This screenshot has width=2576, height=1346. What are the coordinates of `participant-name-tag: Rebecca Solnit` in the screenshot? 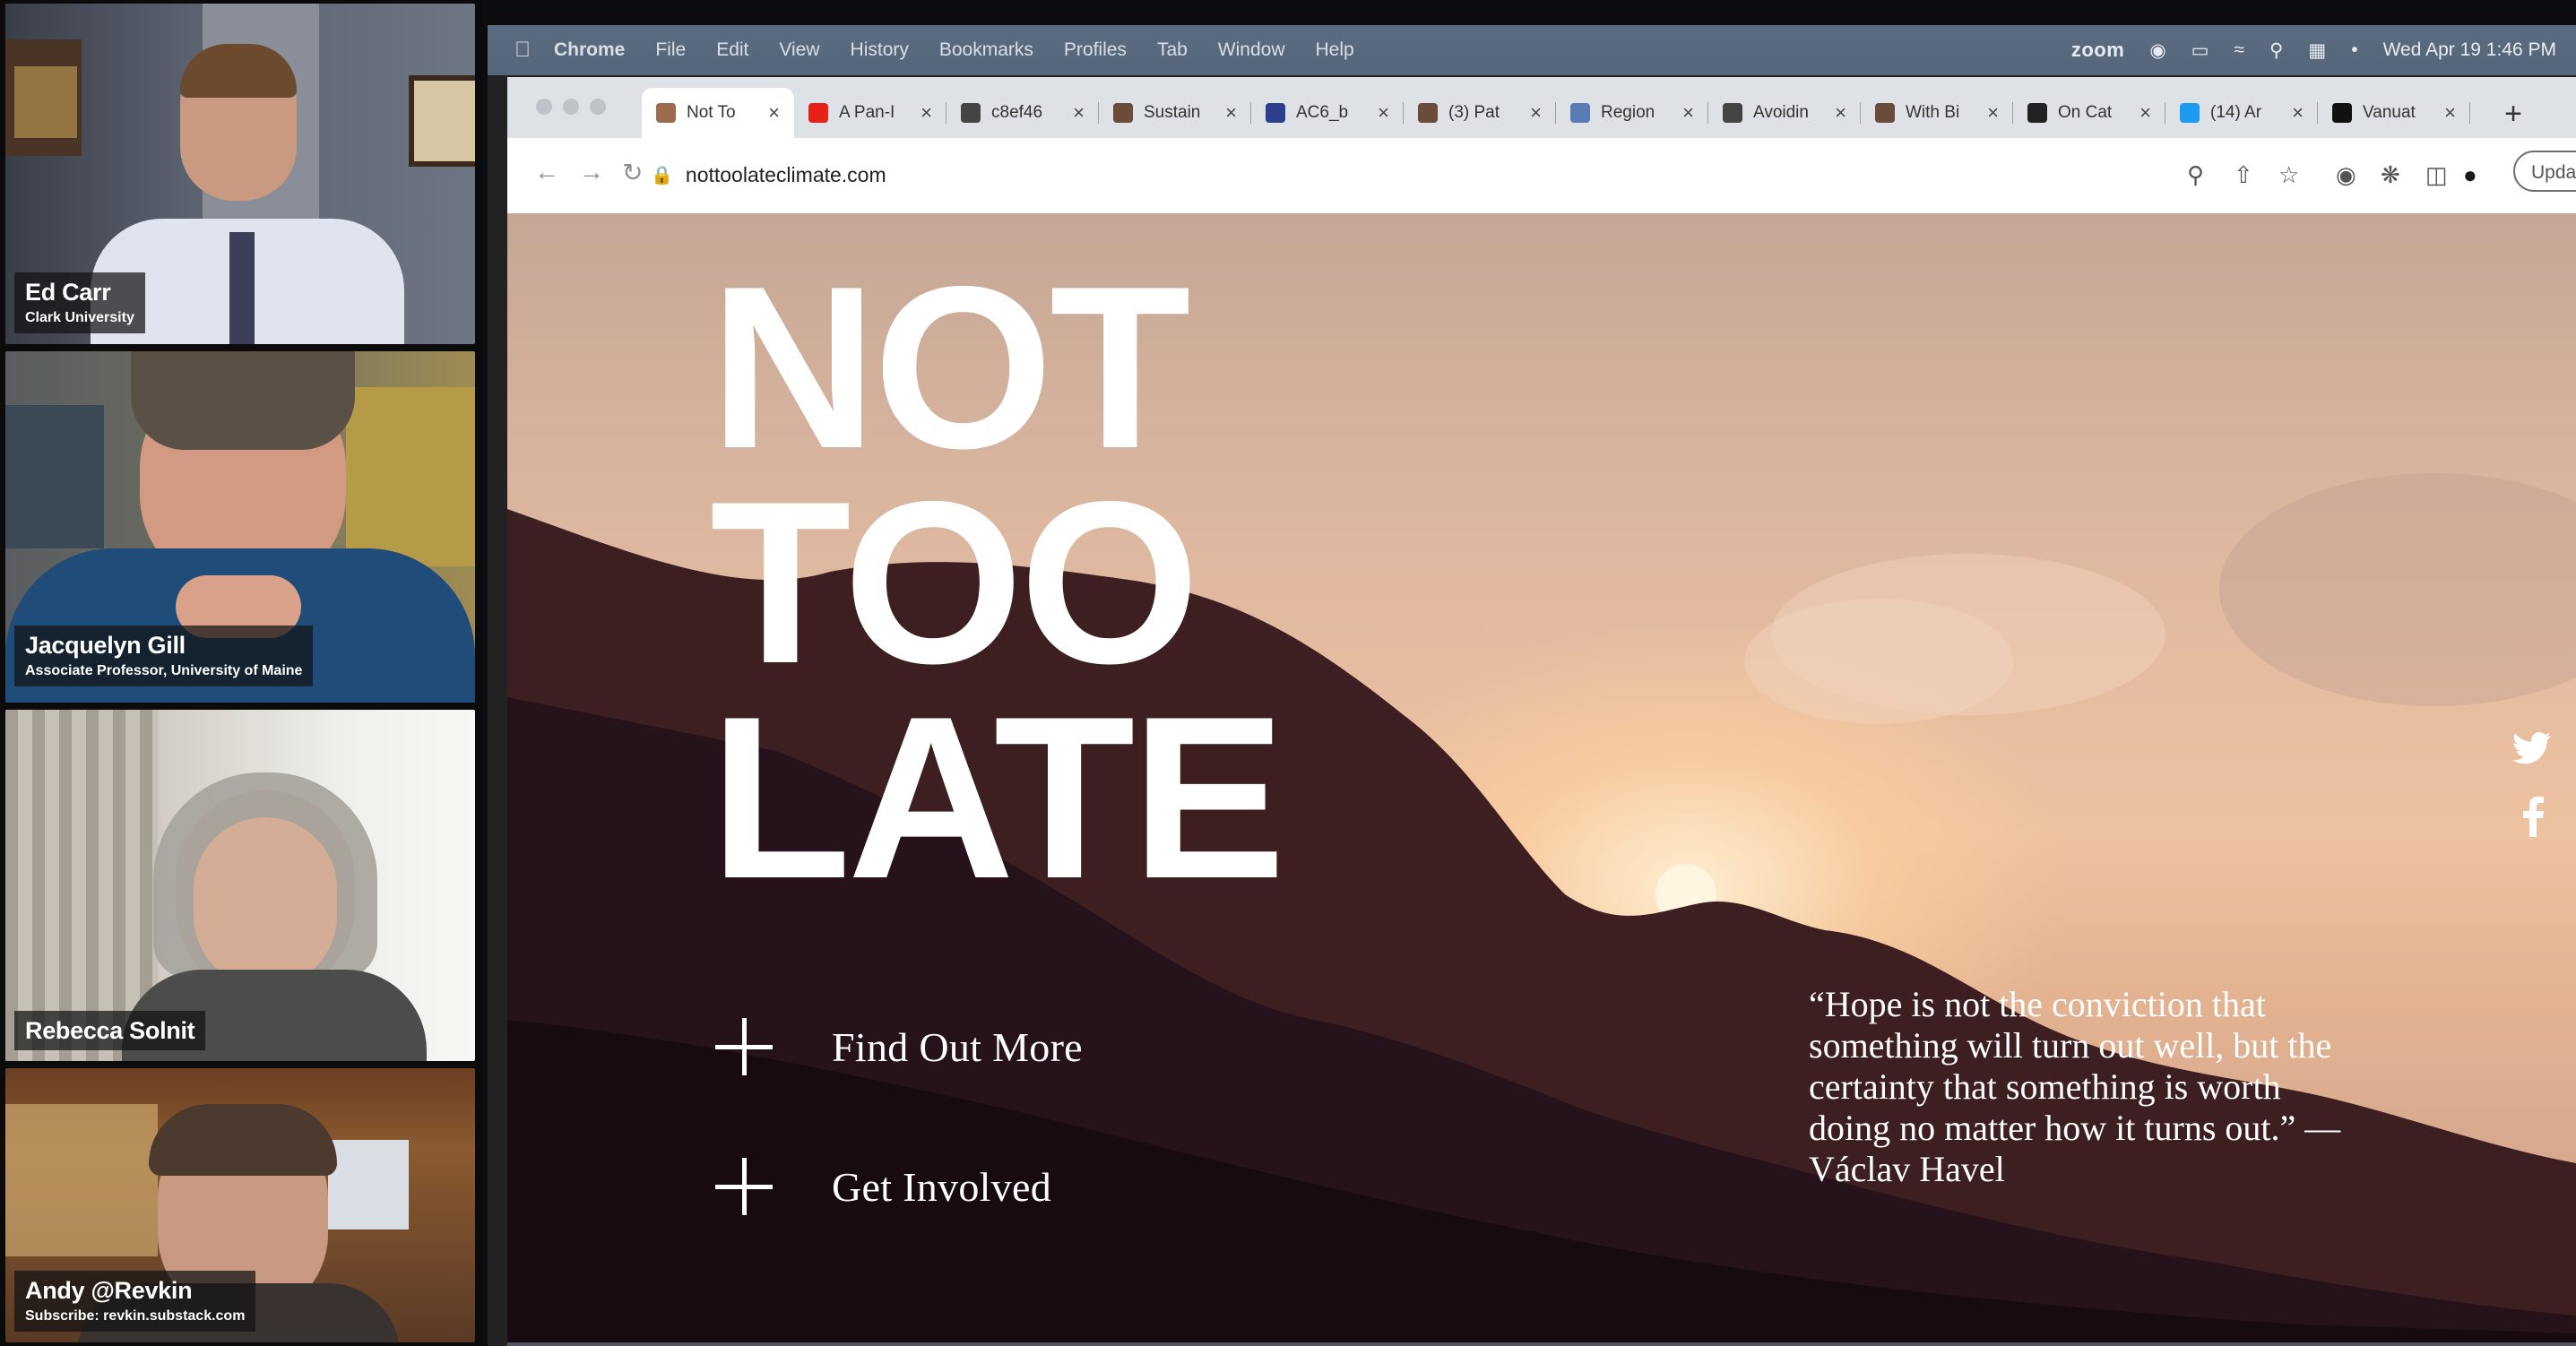 It's located at (110, 1031).